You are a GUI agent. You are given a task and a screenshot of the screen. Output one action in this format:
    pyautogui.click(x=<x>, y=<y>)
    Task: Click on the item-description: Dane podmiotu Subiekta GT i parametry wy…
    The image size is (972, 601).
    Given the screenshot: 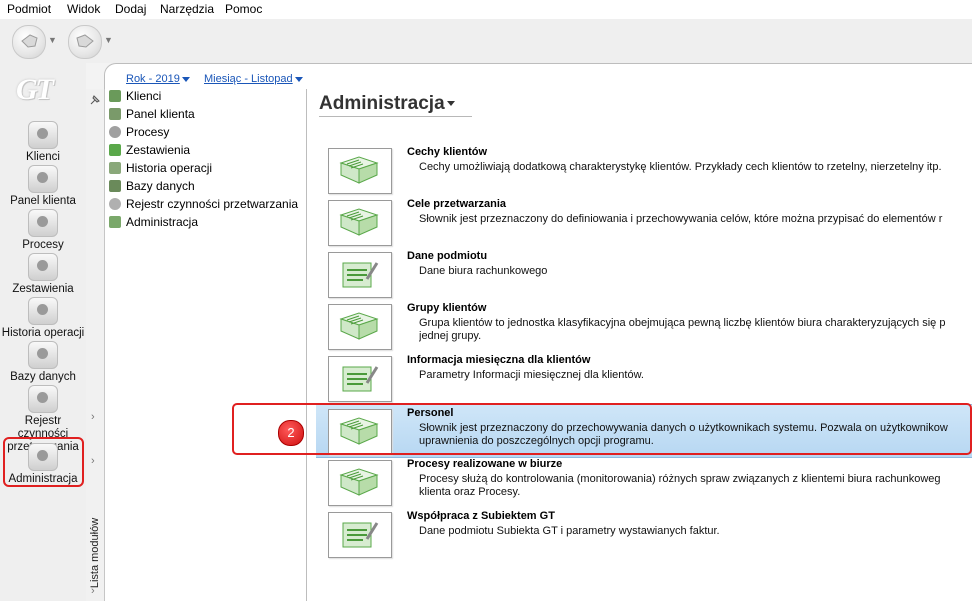 What is the action you would take?
    pyautogui.click(x=569, y=531)
    